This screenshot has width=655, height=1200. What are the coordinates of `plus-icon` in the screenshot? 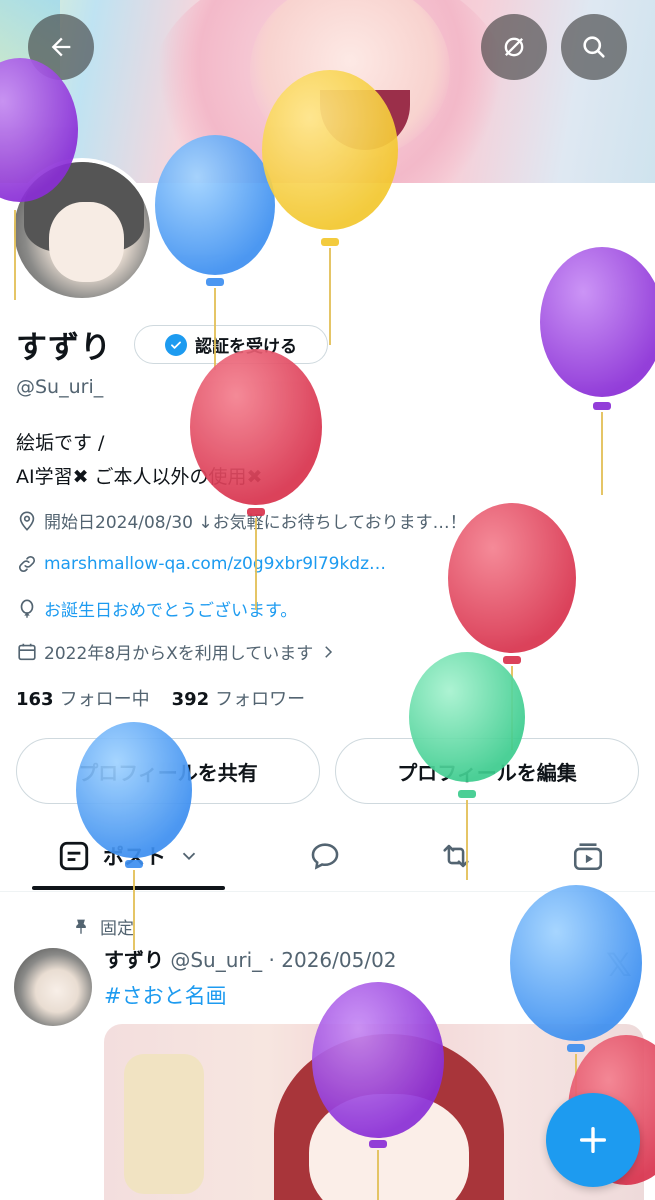 It's located at (593, 1140).